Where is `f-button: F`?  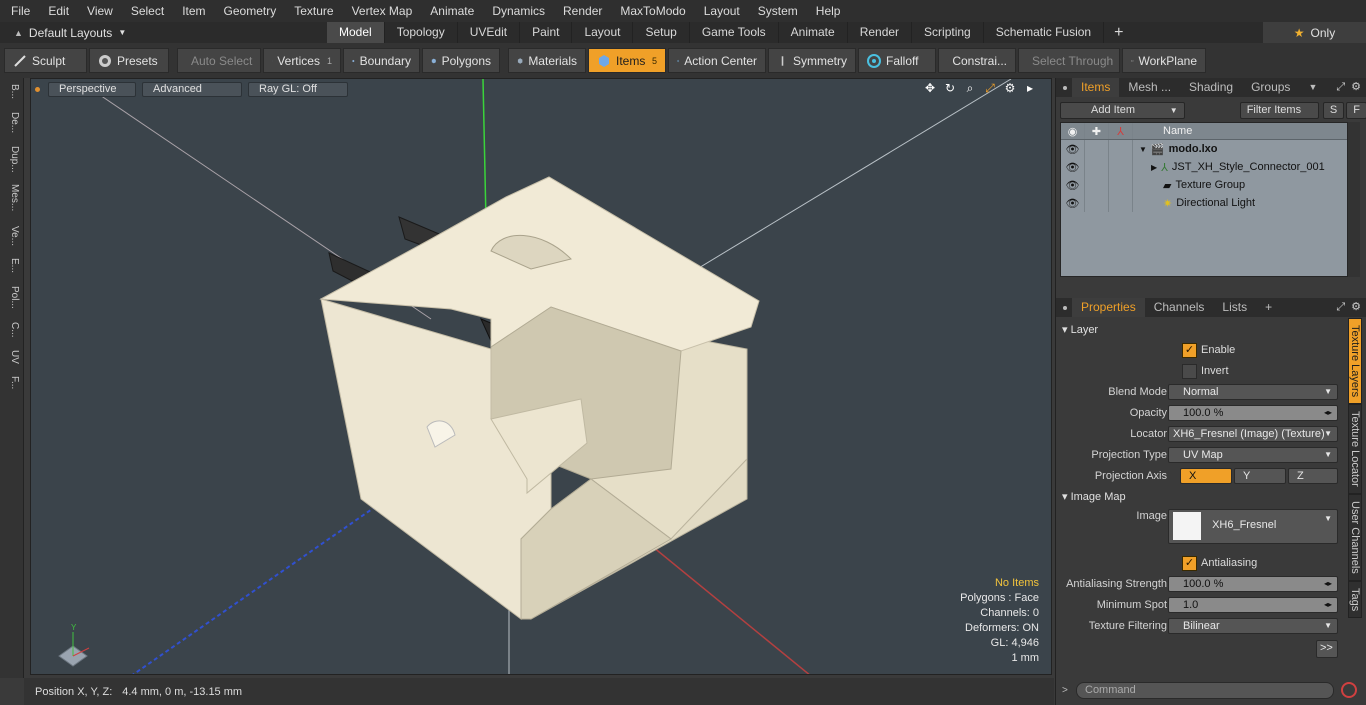
f-button: F is located at coordinates (1356, 110).